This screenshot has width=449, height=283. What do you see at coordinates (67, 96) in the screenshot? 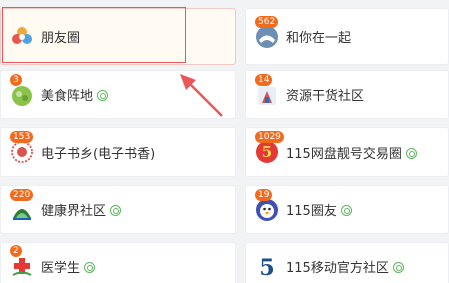
I see `circle-name: 美食阵地` at bounding box center [67, 96].